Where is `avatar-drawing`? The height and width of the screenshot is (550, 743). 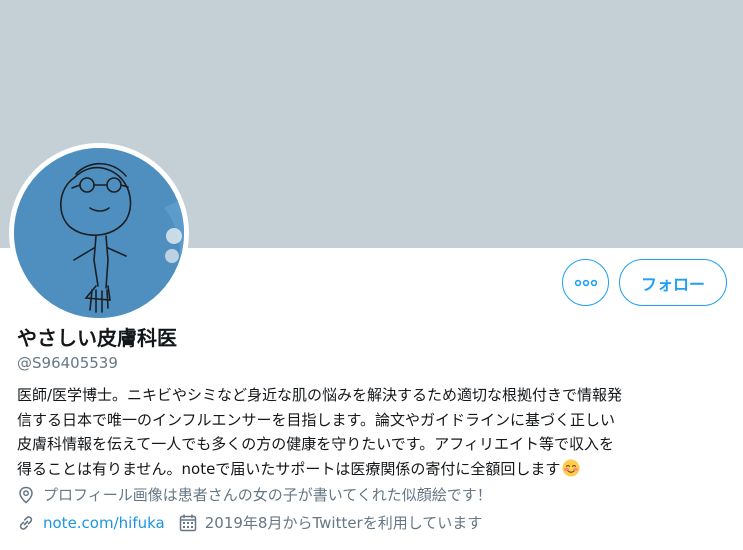 avatar-drawing is located at coordinates (99, 233).